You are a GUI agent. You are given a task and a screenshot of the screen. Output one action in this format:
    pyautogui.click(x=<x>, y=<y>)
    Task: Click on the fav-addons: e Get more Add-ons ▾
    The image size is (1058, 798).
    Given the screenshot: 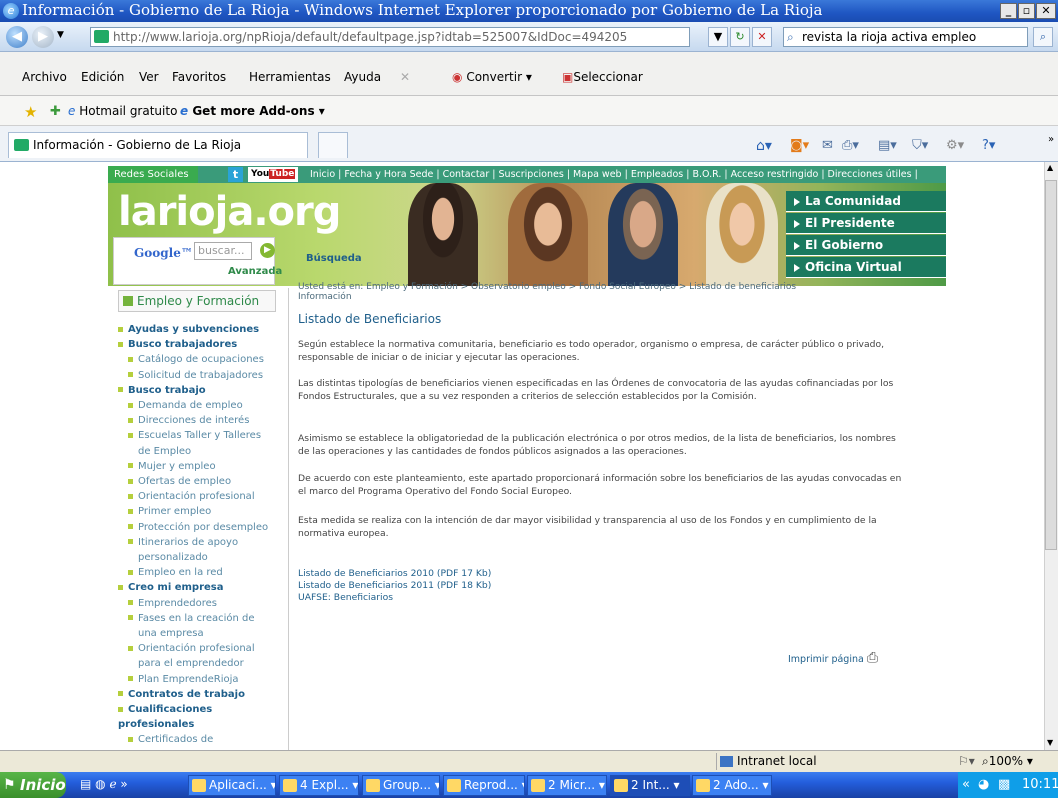 What is the action you would take?
    pyautogui.click(x=252, y=111)
    